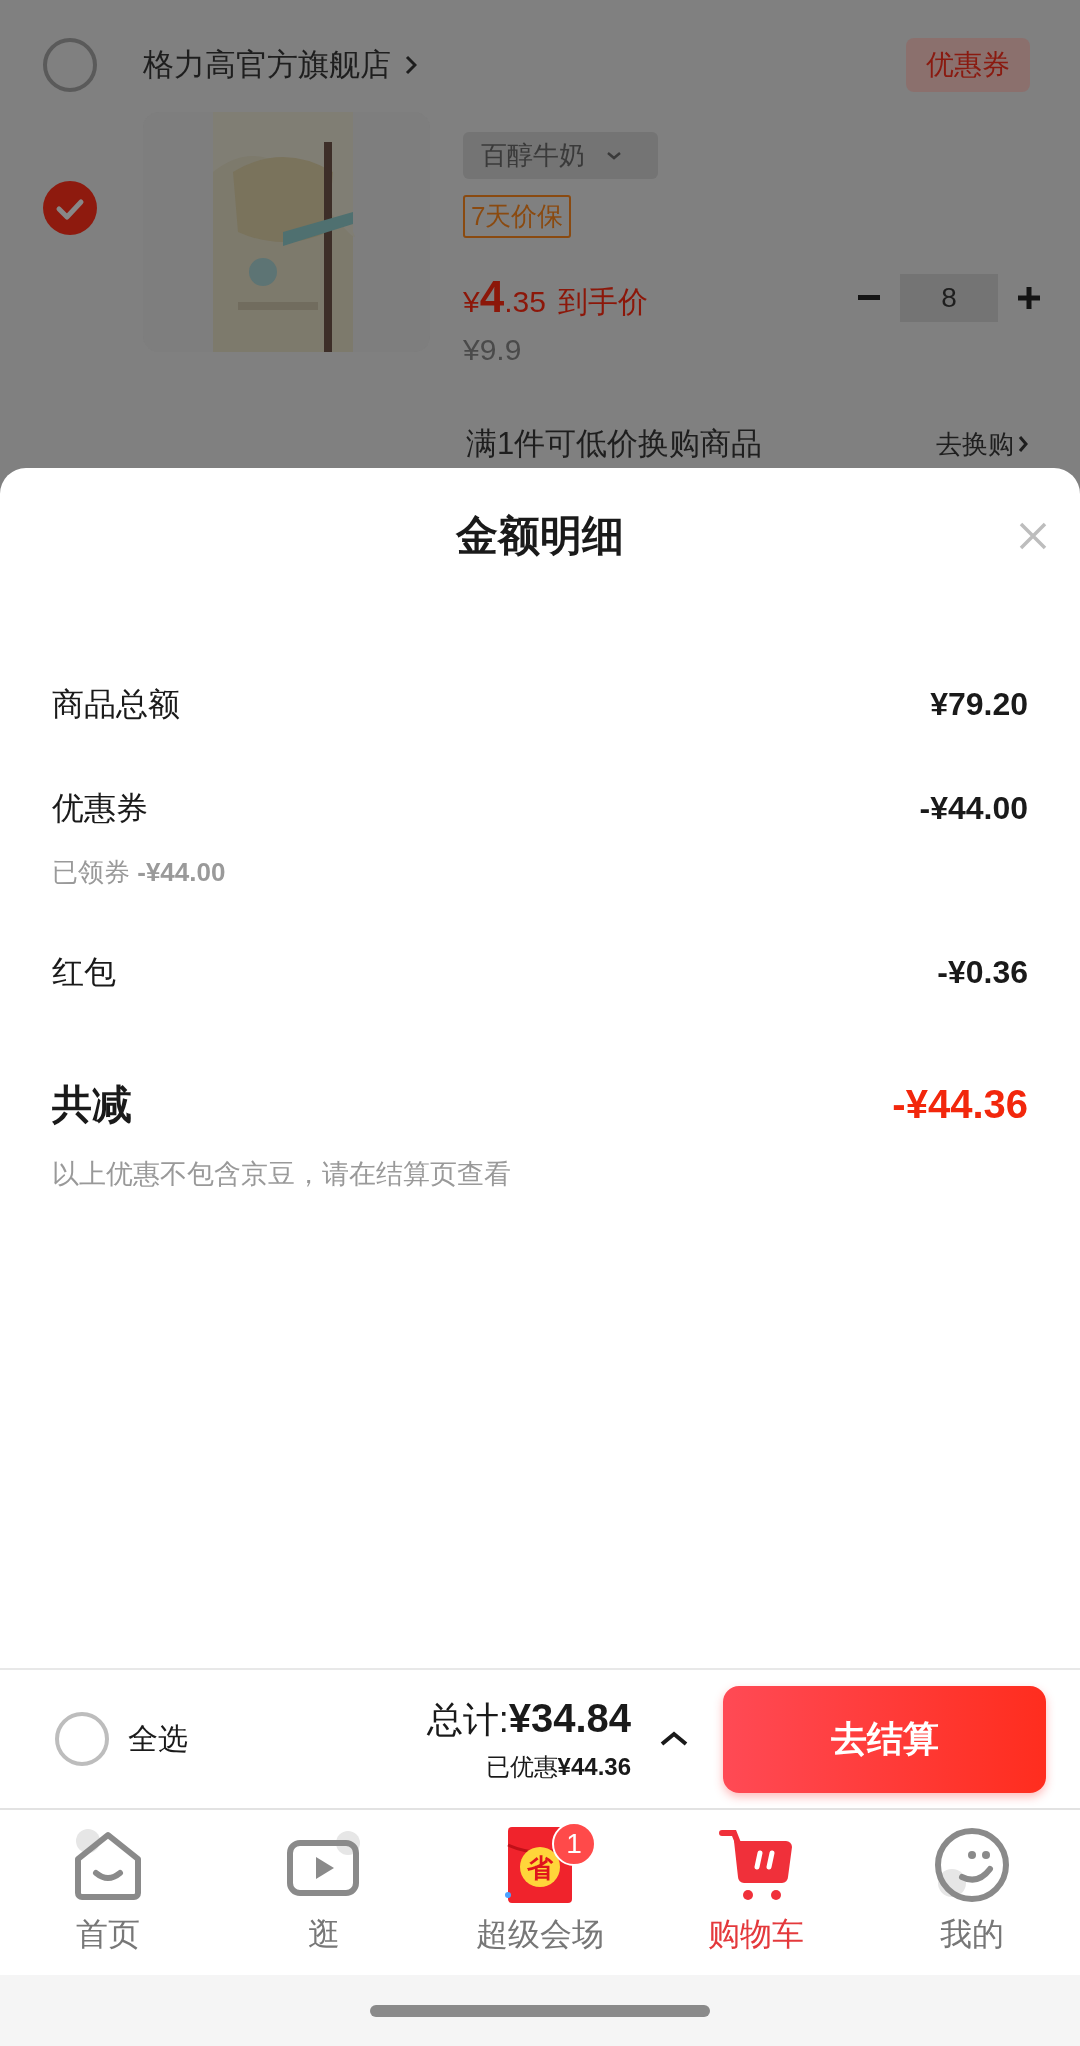 This screenshot has width=1080, height=2046. I want to click on quantity-field: 8, so click(949, 297).